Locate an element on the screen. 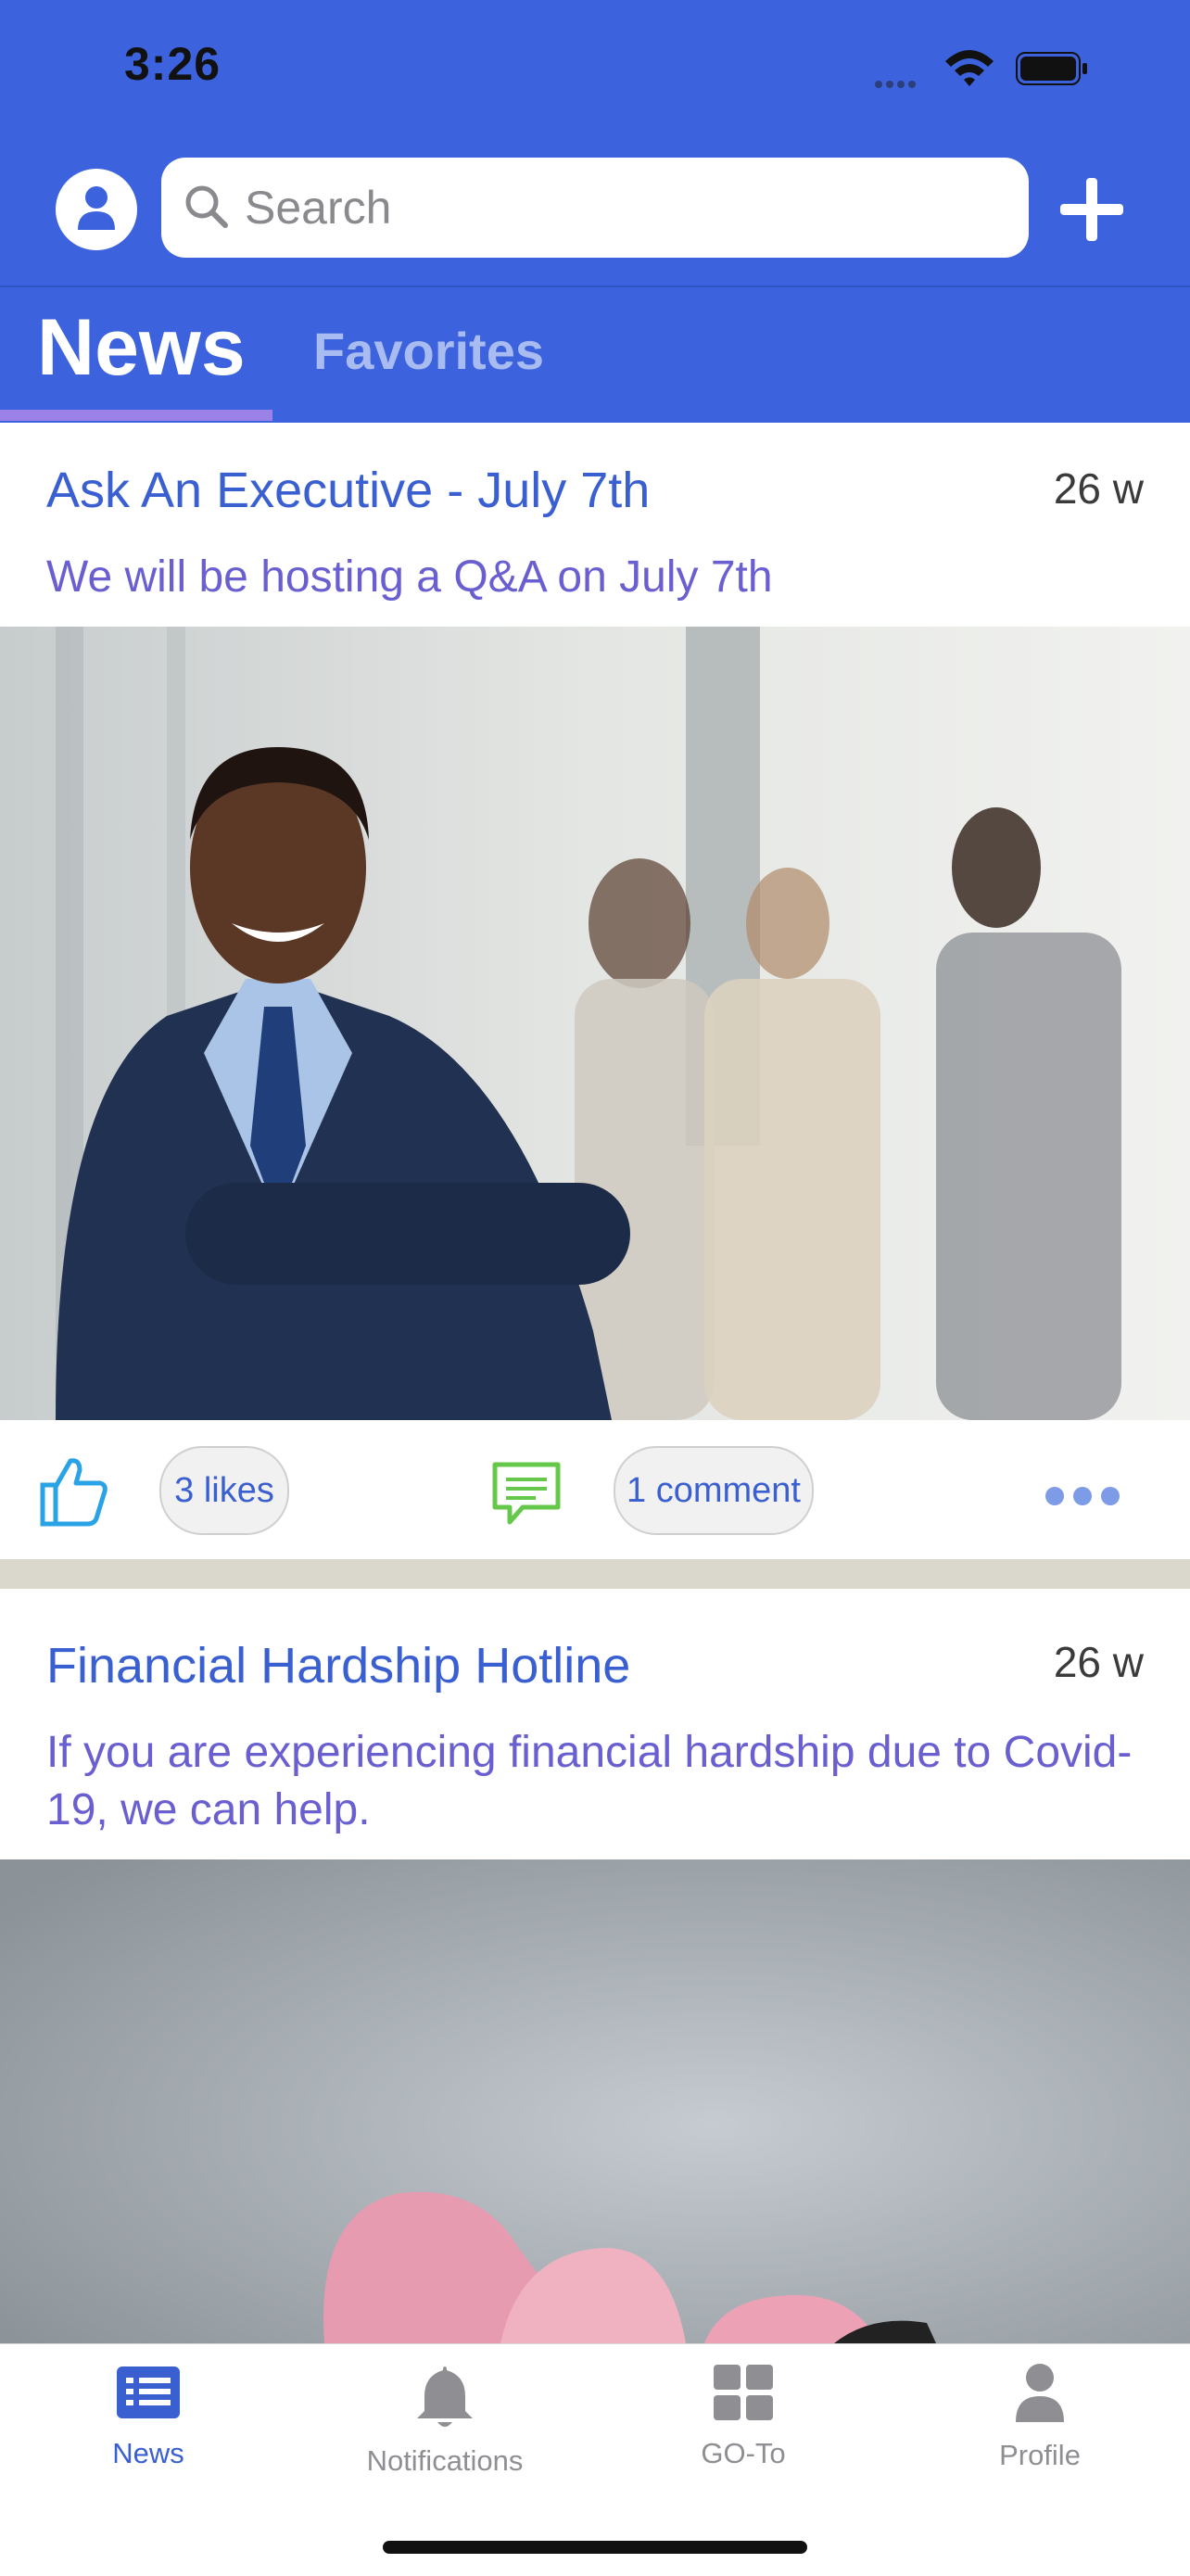  nav-goto: GO-To is located at coordinates (743, 2416).